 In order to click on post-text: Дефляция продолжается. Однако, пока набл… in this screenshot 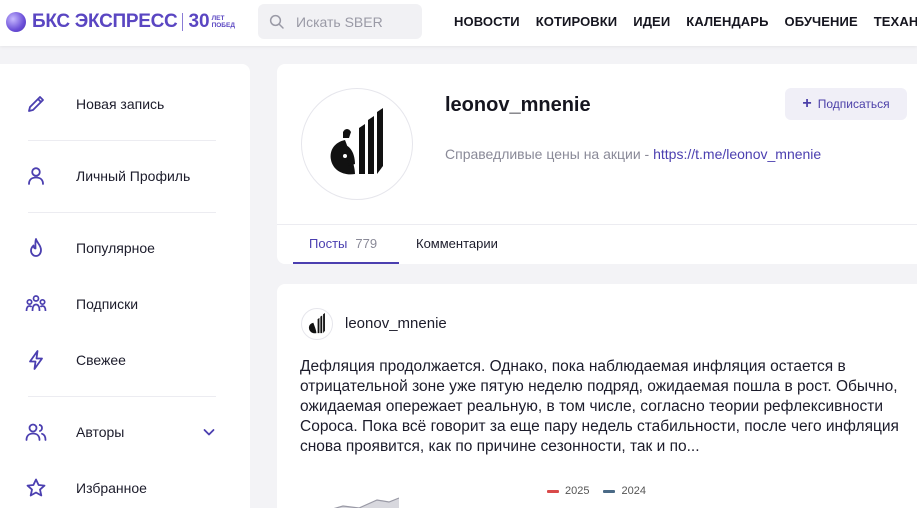, I will do `click(606, 407)`.